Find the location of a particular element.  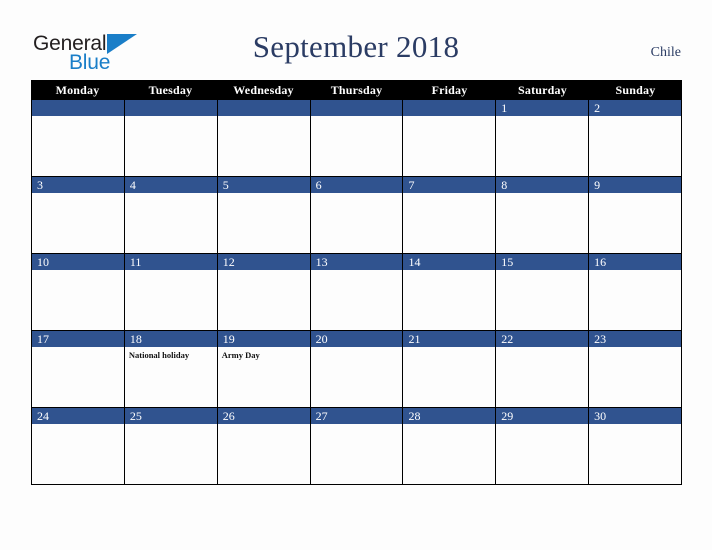

day-number: 19 is located at coordinates (263, 339).